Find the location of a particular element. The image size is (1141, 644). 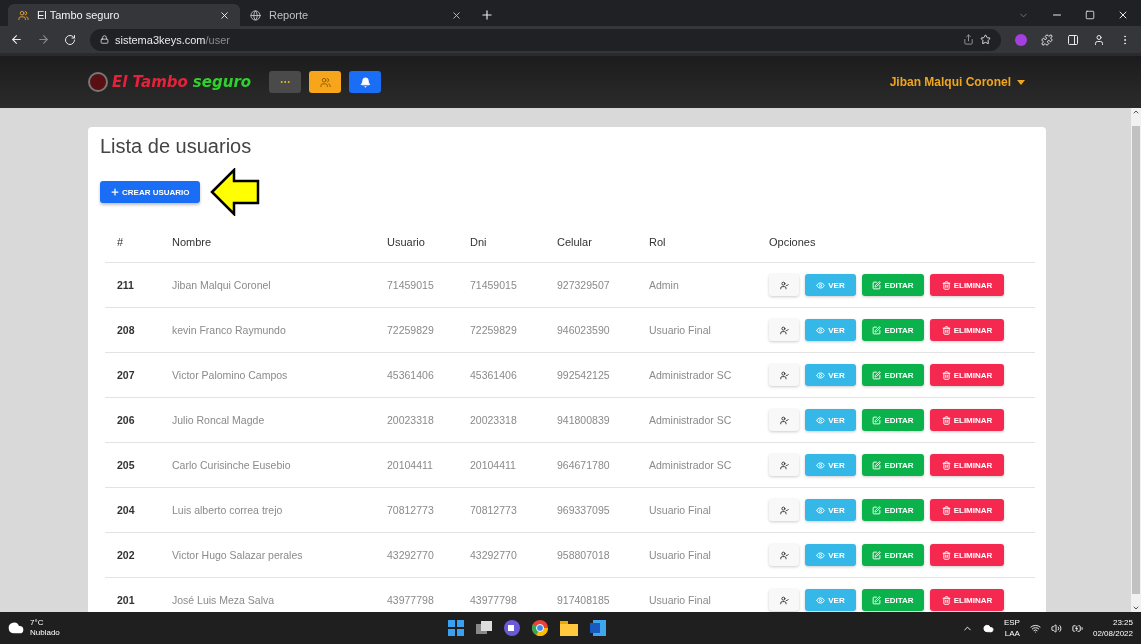

column-header: # is located at coordinates (120, 242).